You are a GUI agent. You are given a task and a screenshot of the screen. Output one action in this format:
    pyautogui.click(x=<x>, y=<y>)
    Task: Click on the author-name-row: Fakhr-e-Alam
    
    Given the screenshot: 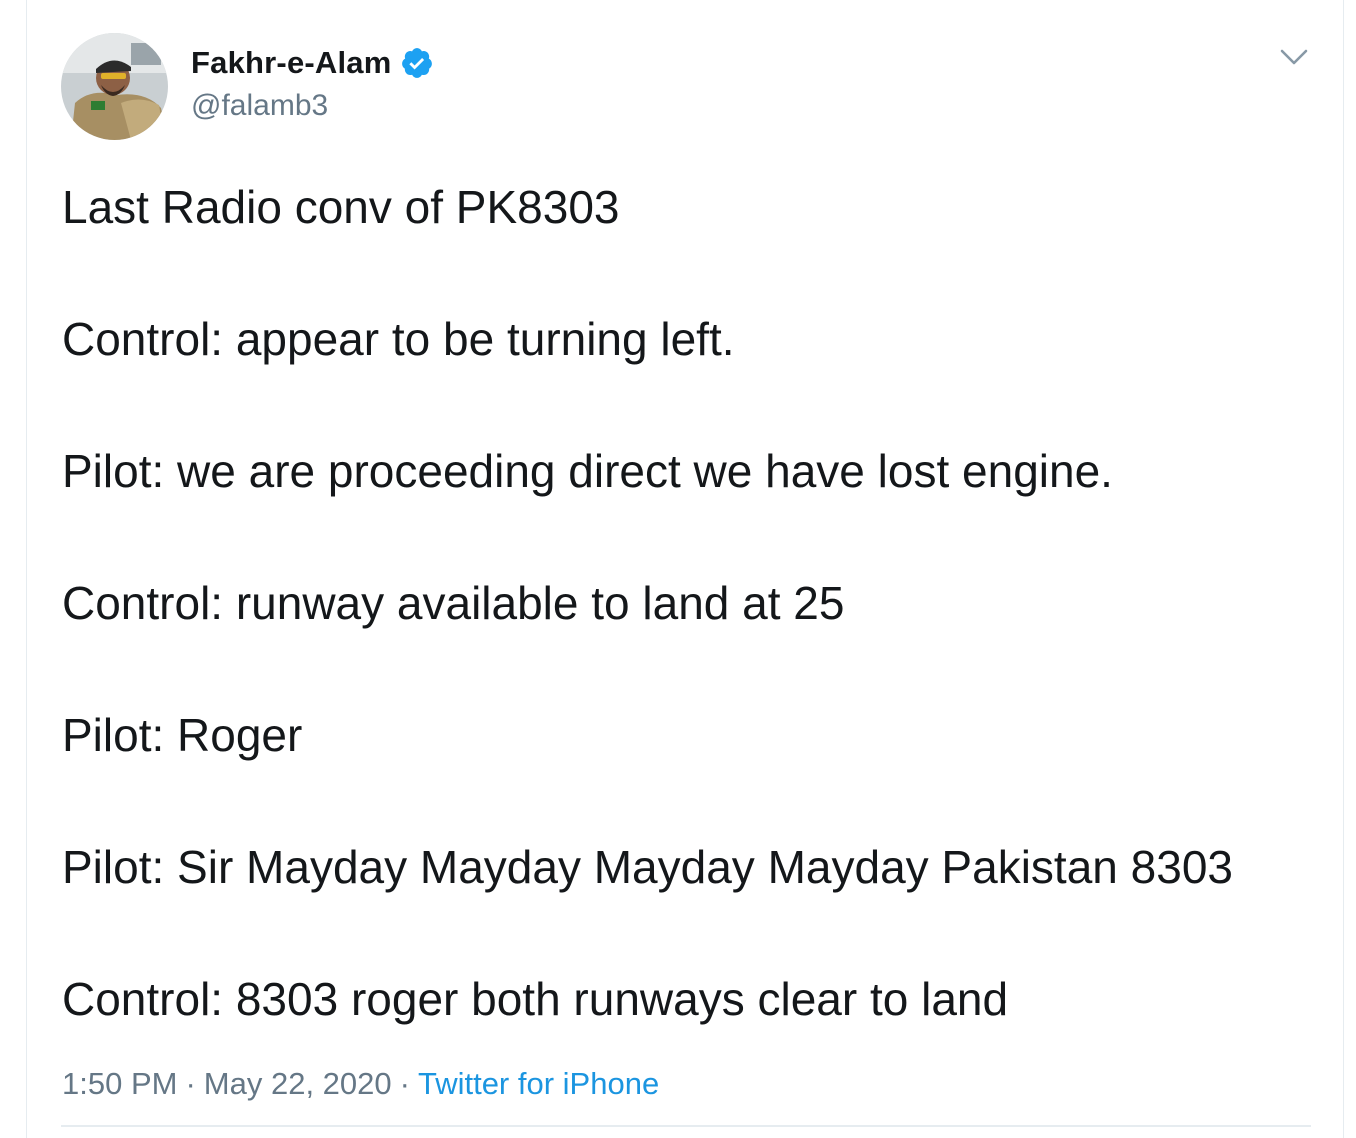 What is the action you would take?
    pyautogui.click(x=312, y=63)
    